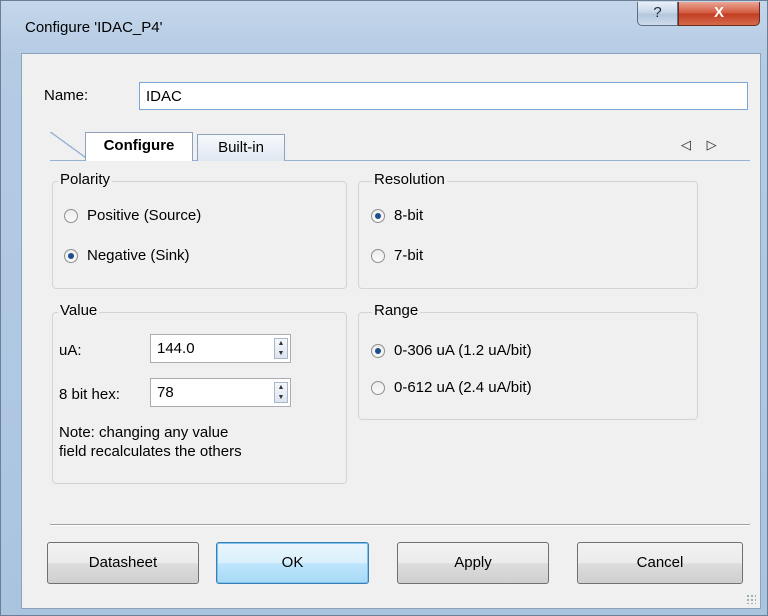  I want to click on value-note-line2: field recalculates the others, so click(150, 451).